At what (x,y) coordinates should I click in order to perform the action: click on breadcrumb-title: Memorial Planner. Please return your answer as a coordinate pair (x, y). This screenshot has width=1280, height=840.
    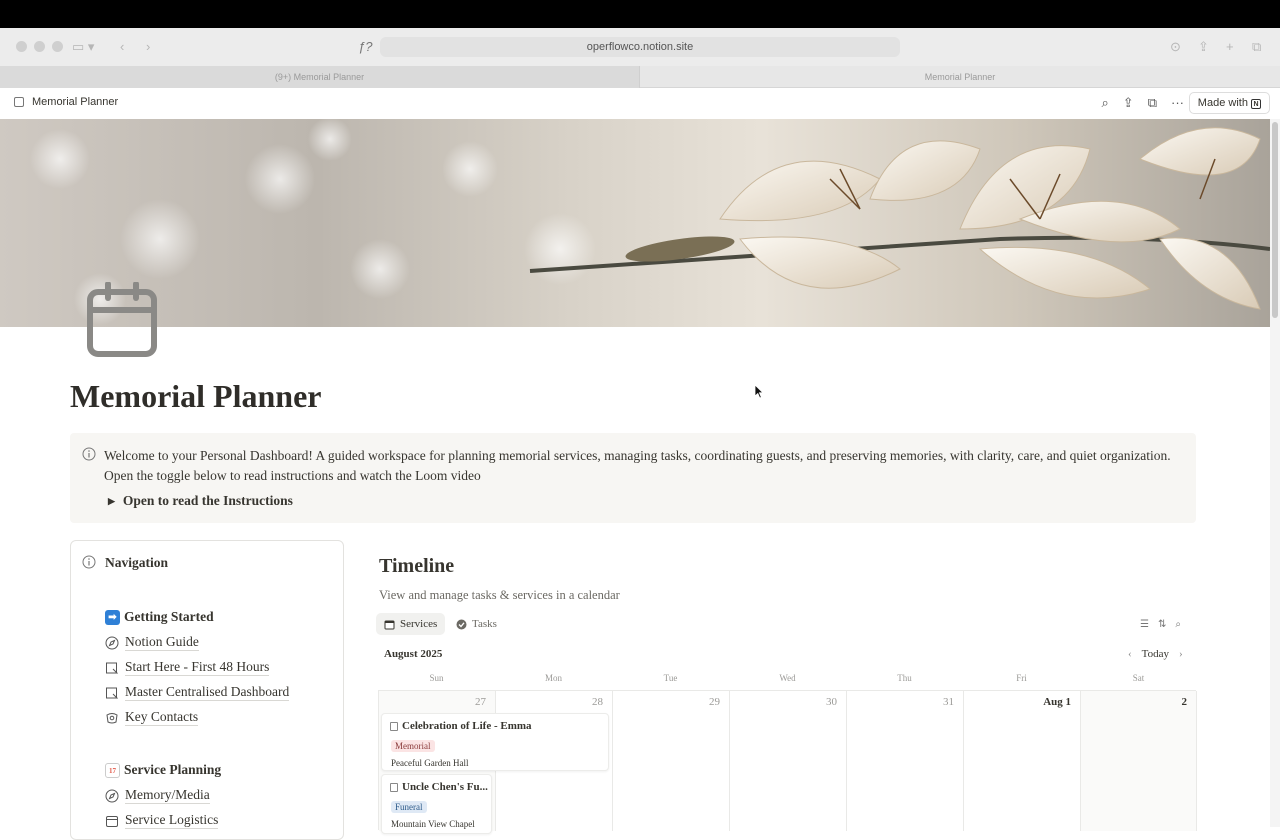
    Looking at the image, I should click on (75, 102).